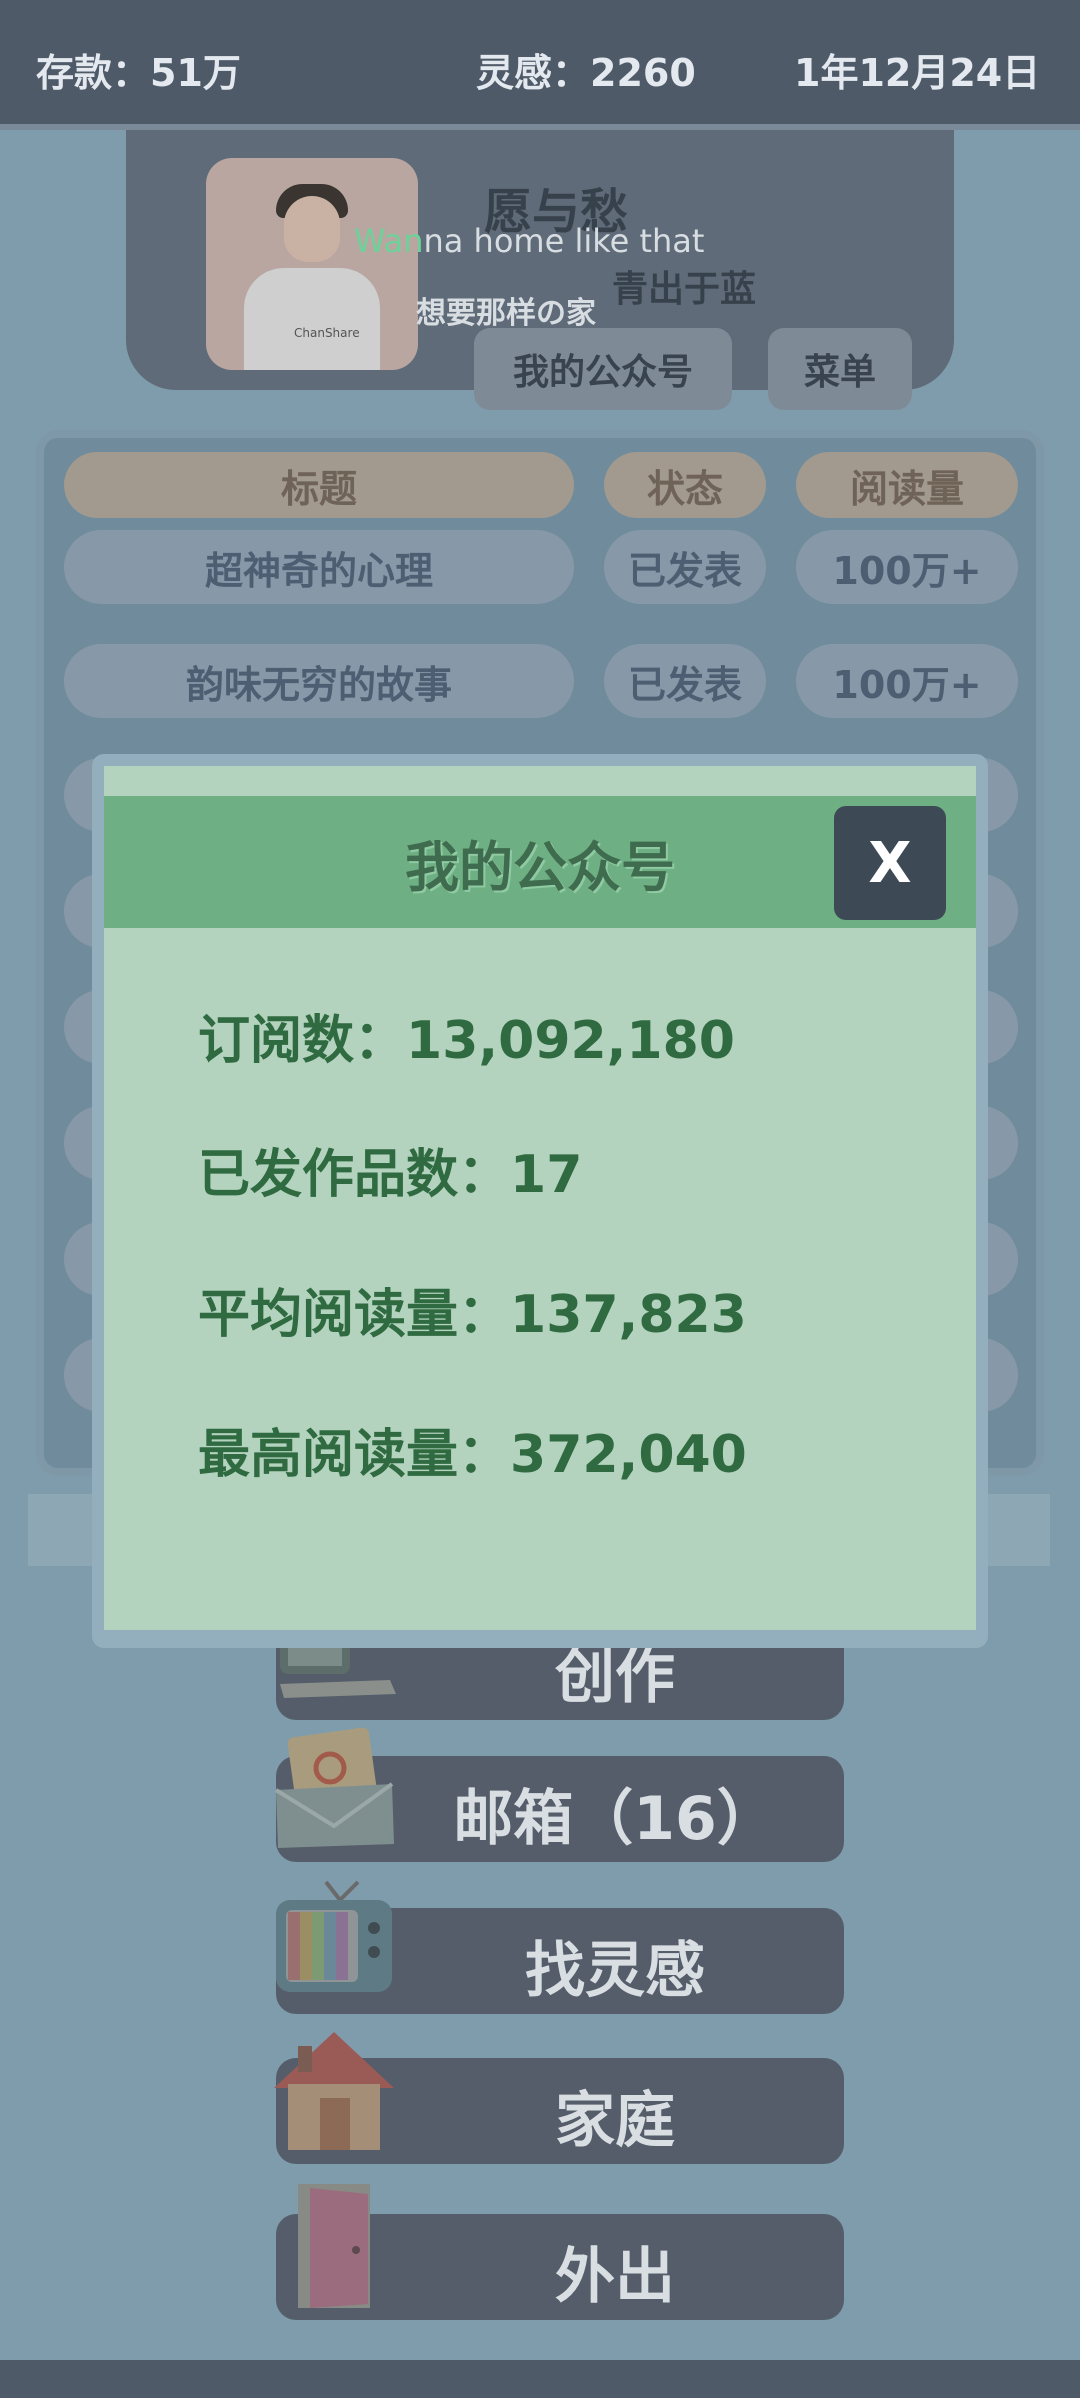 This screenshot has height=2398, width=1080. I want to click on published-value: 17, so click(546, 1175).